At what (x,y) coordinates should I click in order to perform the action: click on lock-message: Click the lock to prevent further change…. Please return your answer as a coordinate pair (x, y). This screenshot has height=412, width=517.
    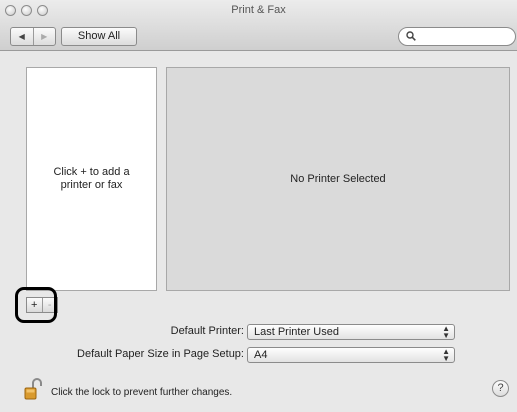
    Looking at the image, I should click on (142, 392).